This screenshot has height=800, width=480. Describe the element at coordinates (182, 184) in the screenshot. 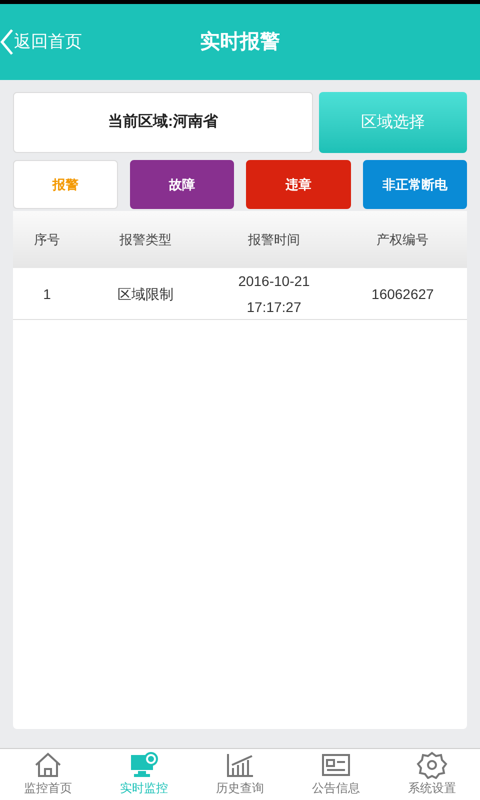

I see `filter-tab: 故障` at that location.